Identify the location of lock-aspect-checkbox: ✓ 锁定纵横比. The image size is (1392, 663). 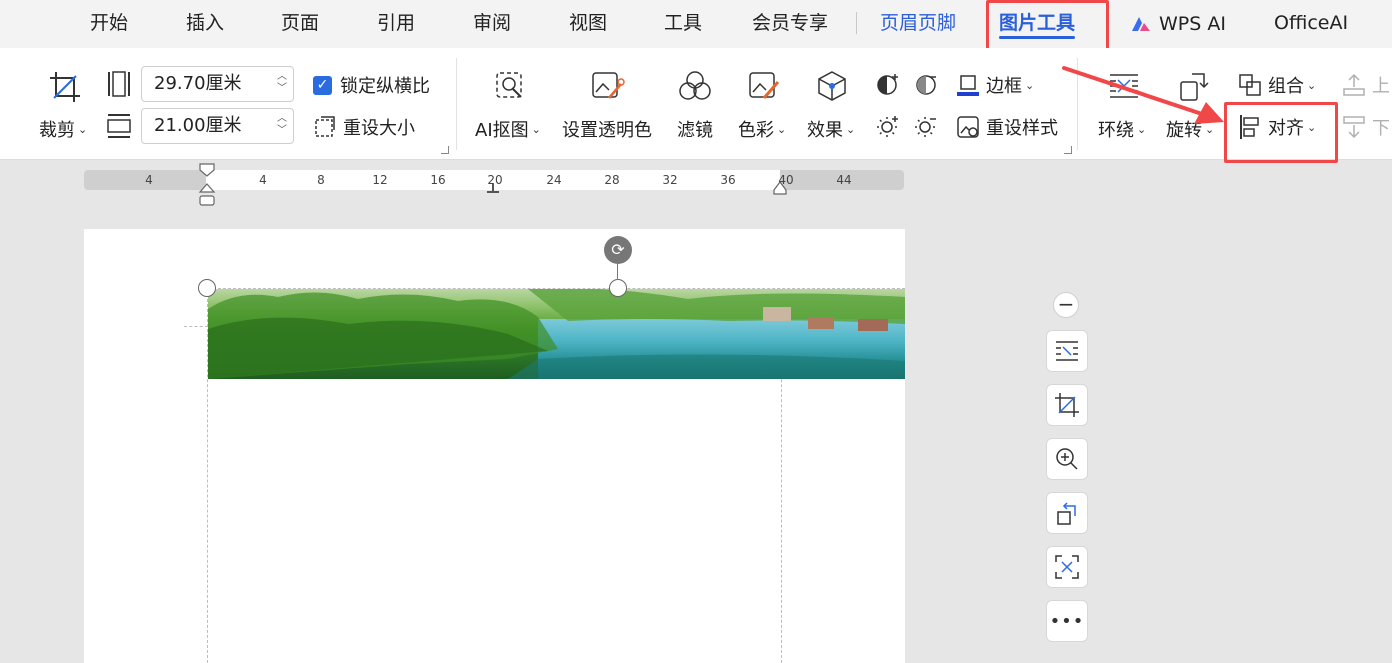
(371, 85).